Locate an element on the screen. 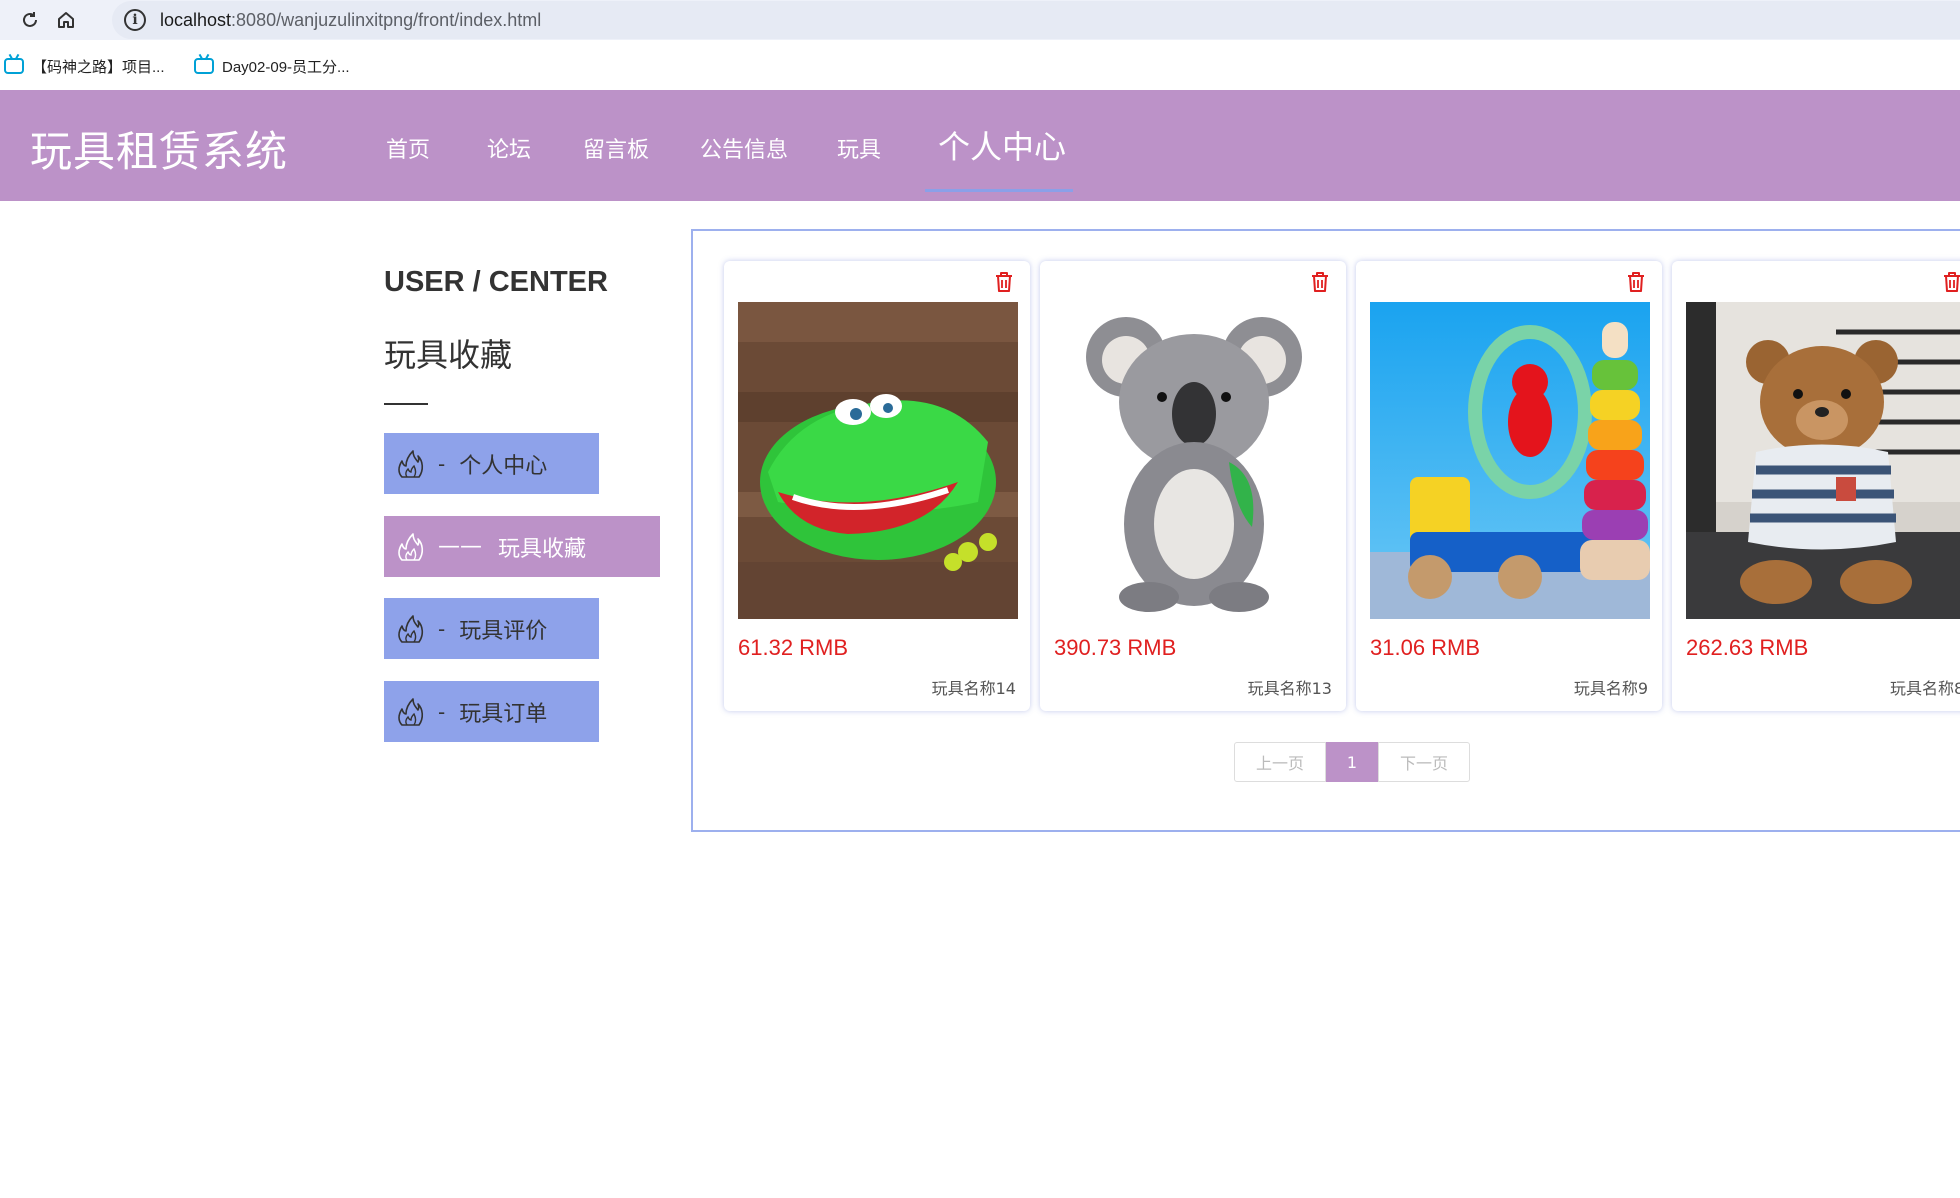  section-title: 玩具收藏 is located at coordinates (448, 355).